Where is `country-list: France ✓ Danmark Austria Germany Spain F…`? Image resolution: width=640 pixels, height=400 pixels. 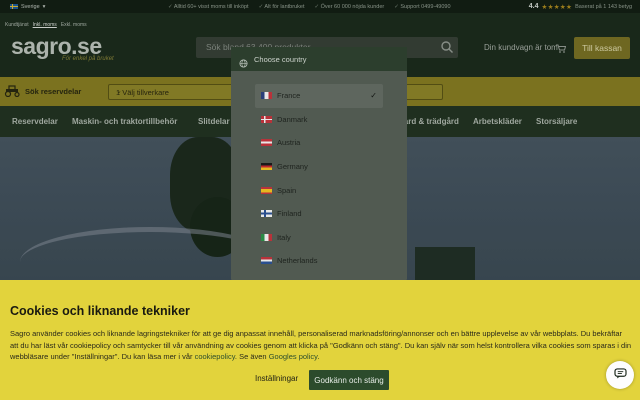
country-list: France ✓ Danmark Austria Germany Spain F… is located at coordinates (319, 178).